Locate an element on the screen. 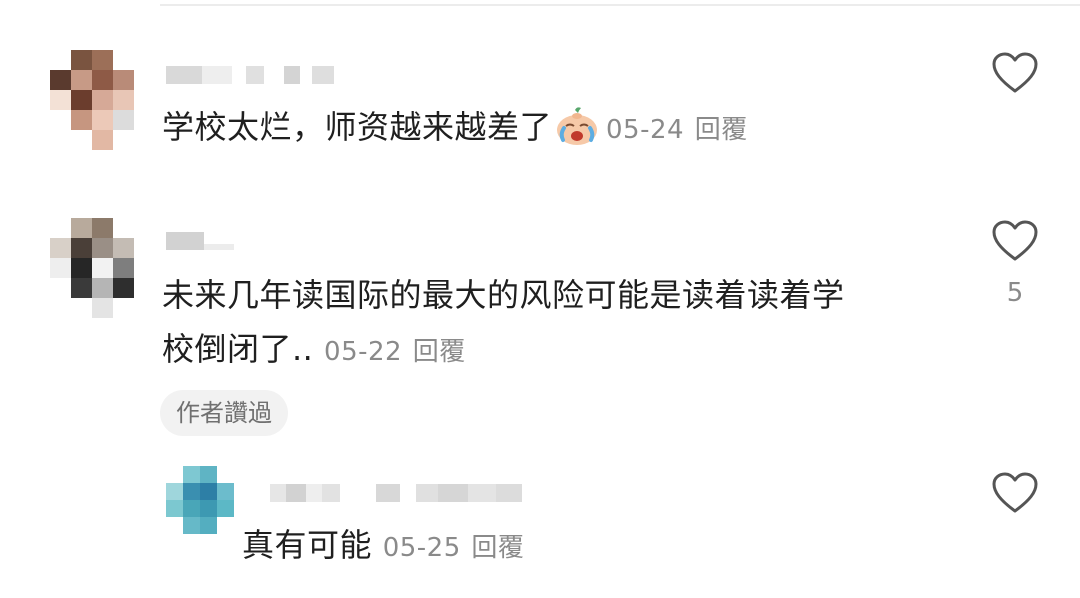 The image size is (1080, 598). comment-text-line-2-content: 校倒闭了.. is located at coordinates (238, 349).